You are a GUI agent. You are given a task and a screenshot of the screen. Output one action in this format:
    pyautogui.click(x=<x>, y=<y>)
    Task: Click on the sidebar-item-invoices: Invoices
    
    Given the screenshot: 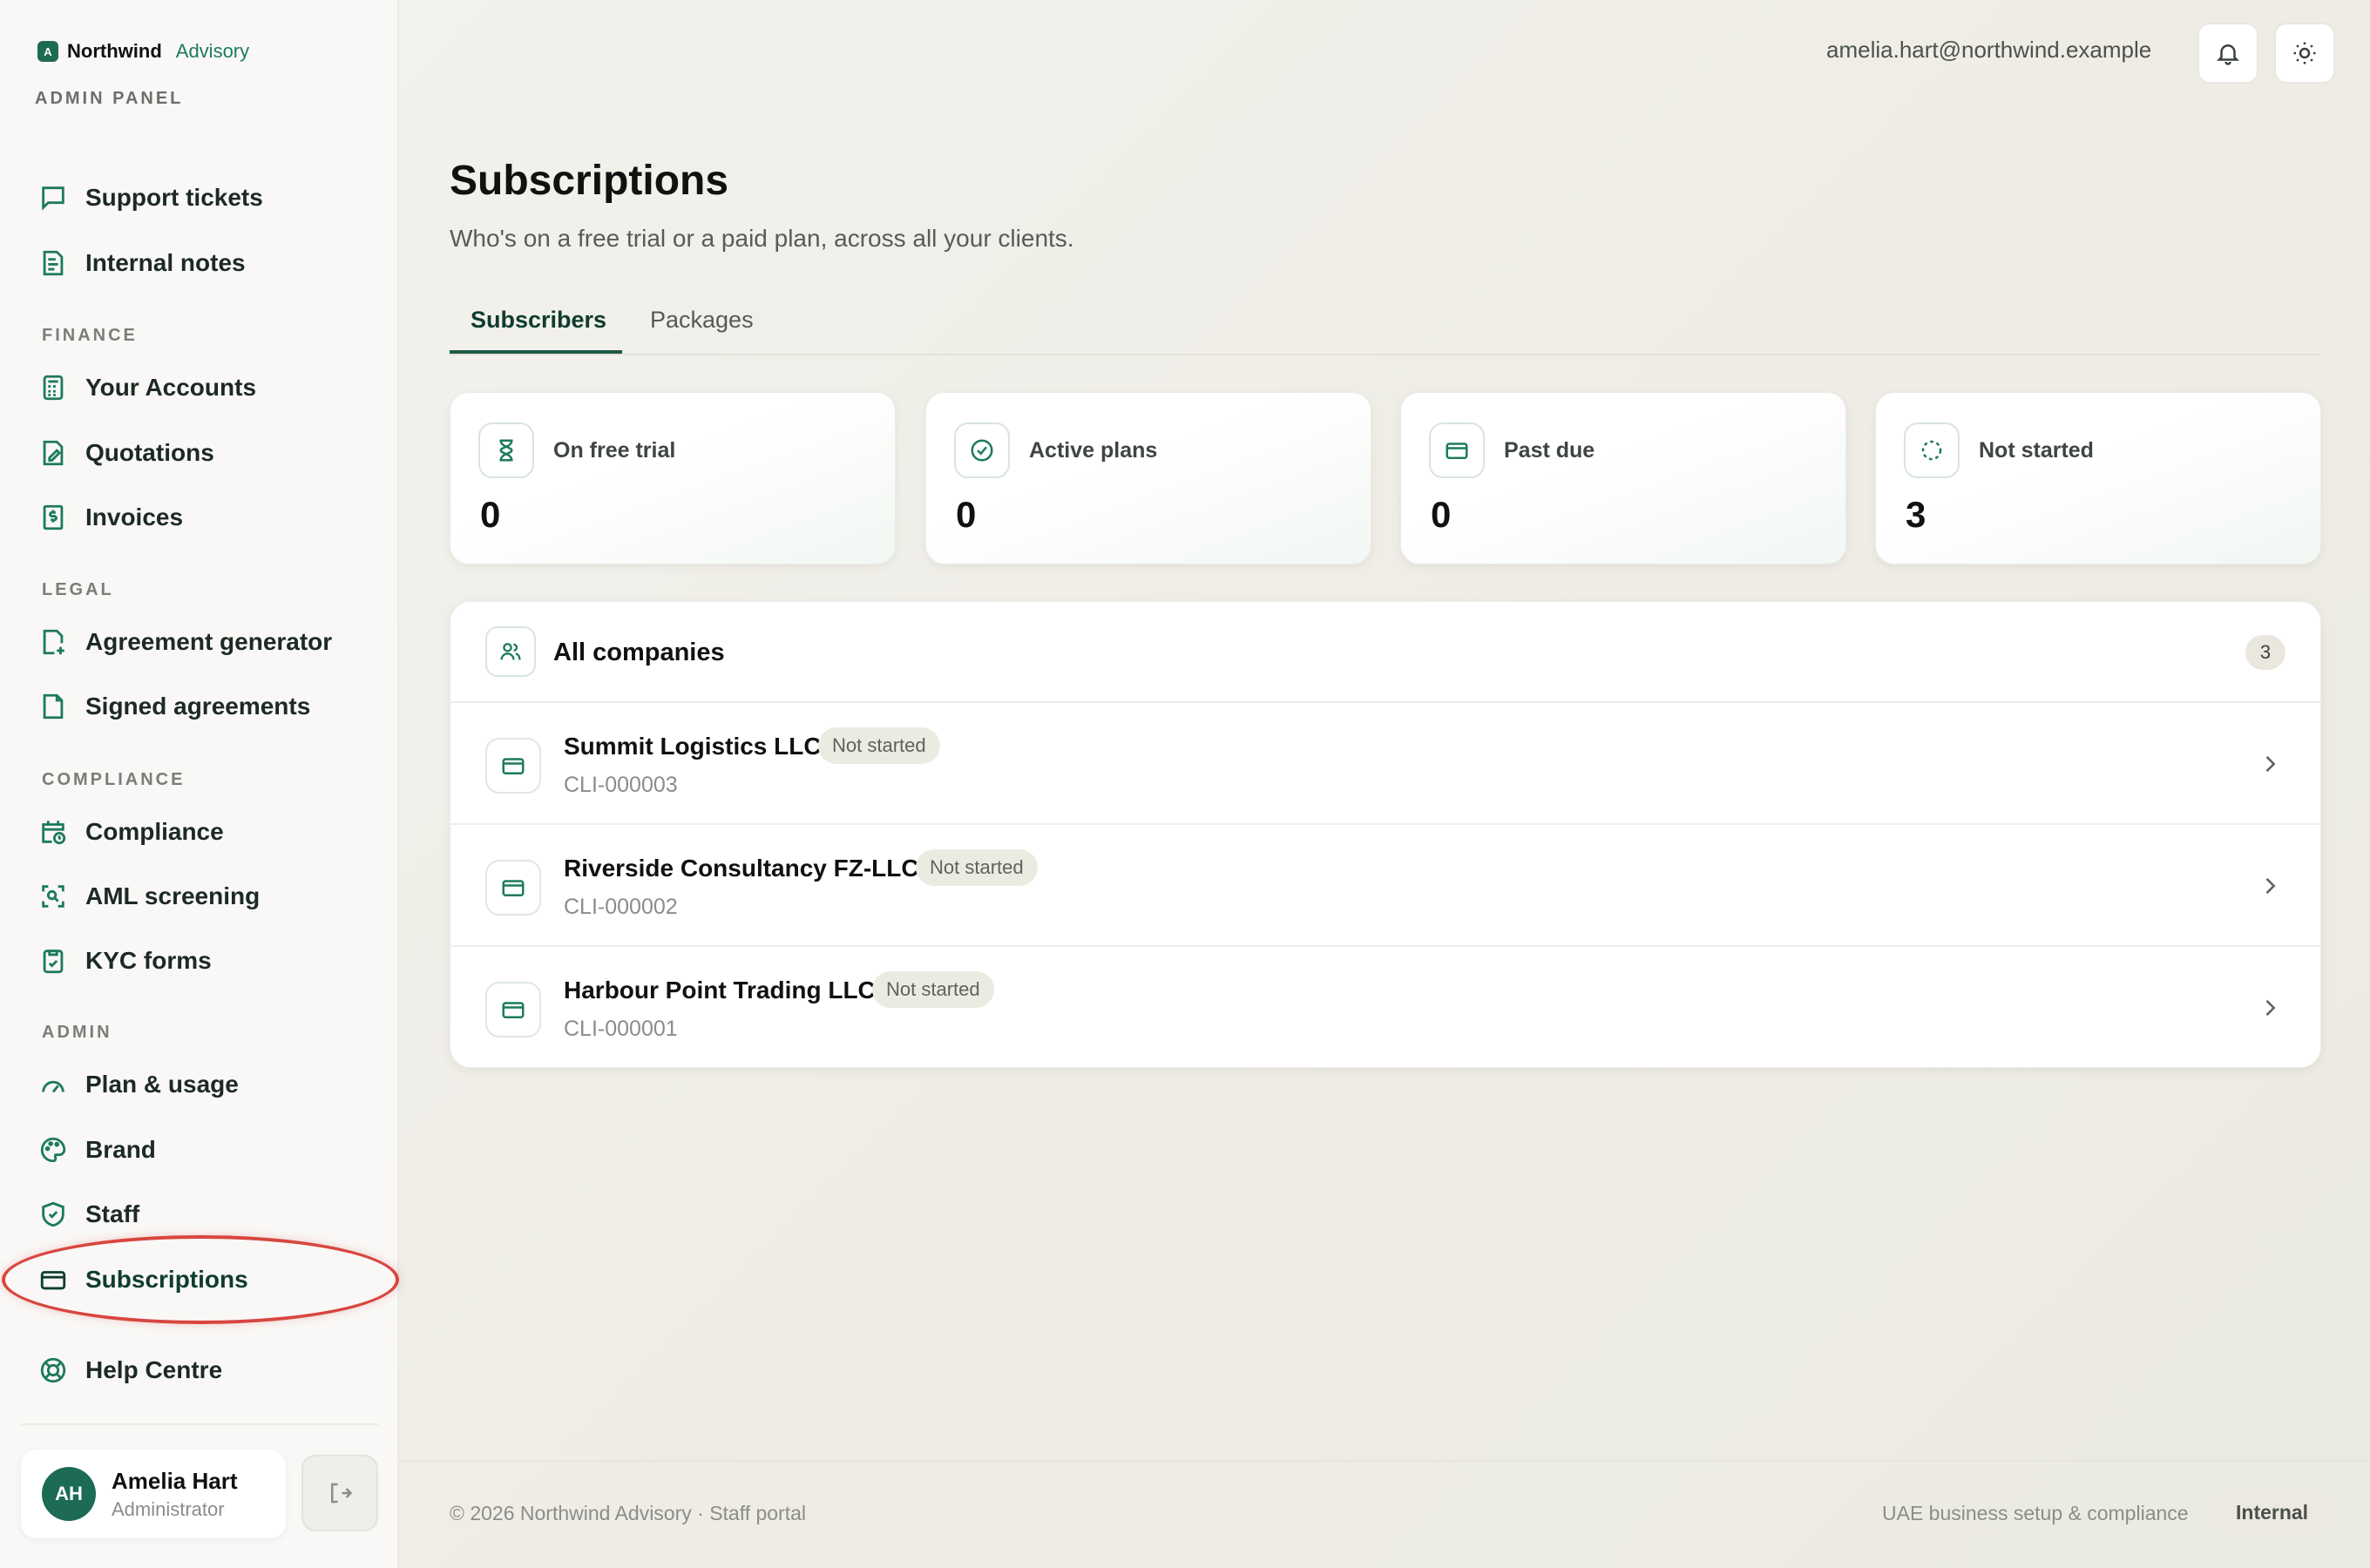 What is the action you would take?
    pyautogui.click(x=208, y=517)
    